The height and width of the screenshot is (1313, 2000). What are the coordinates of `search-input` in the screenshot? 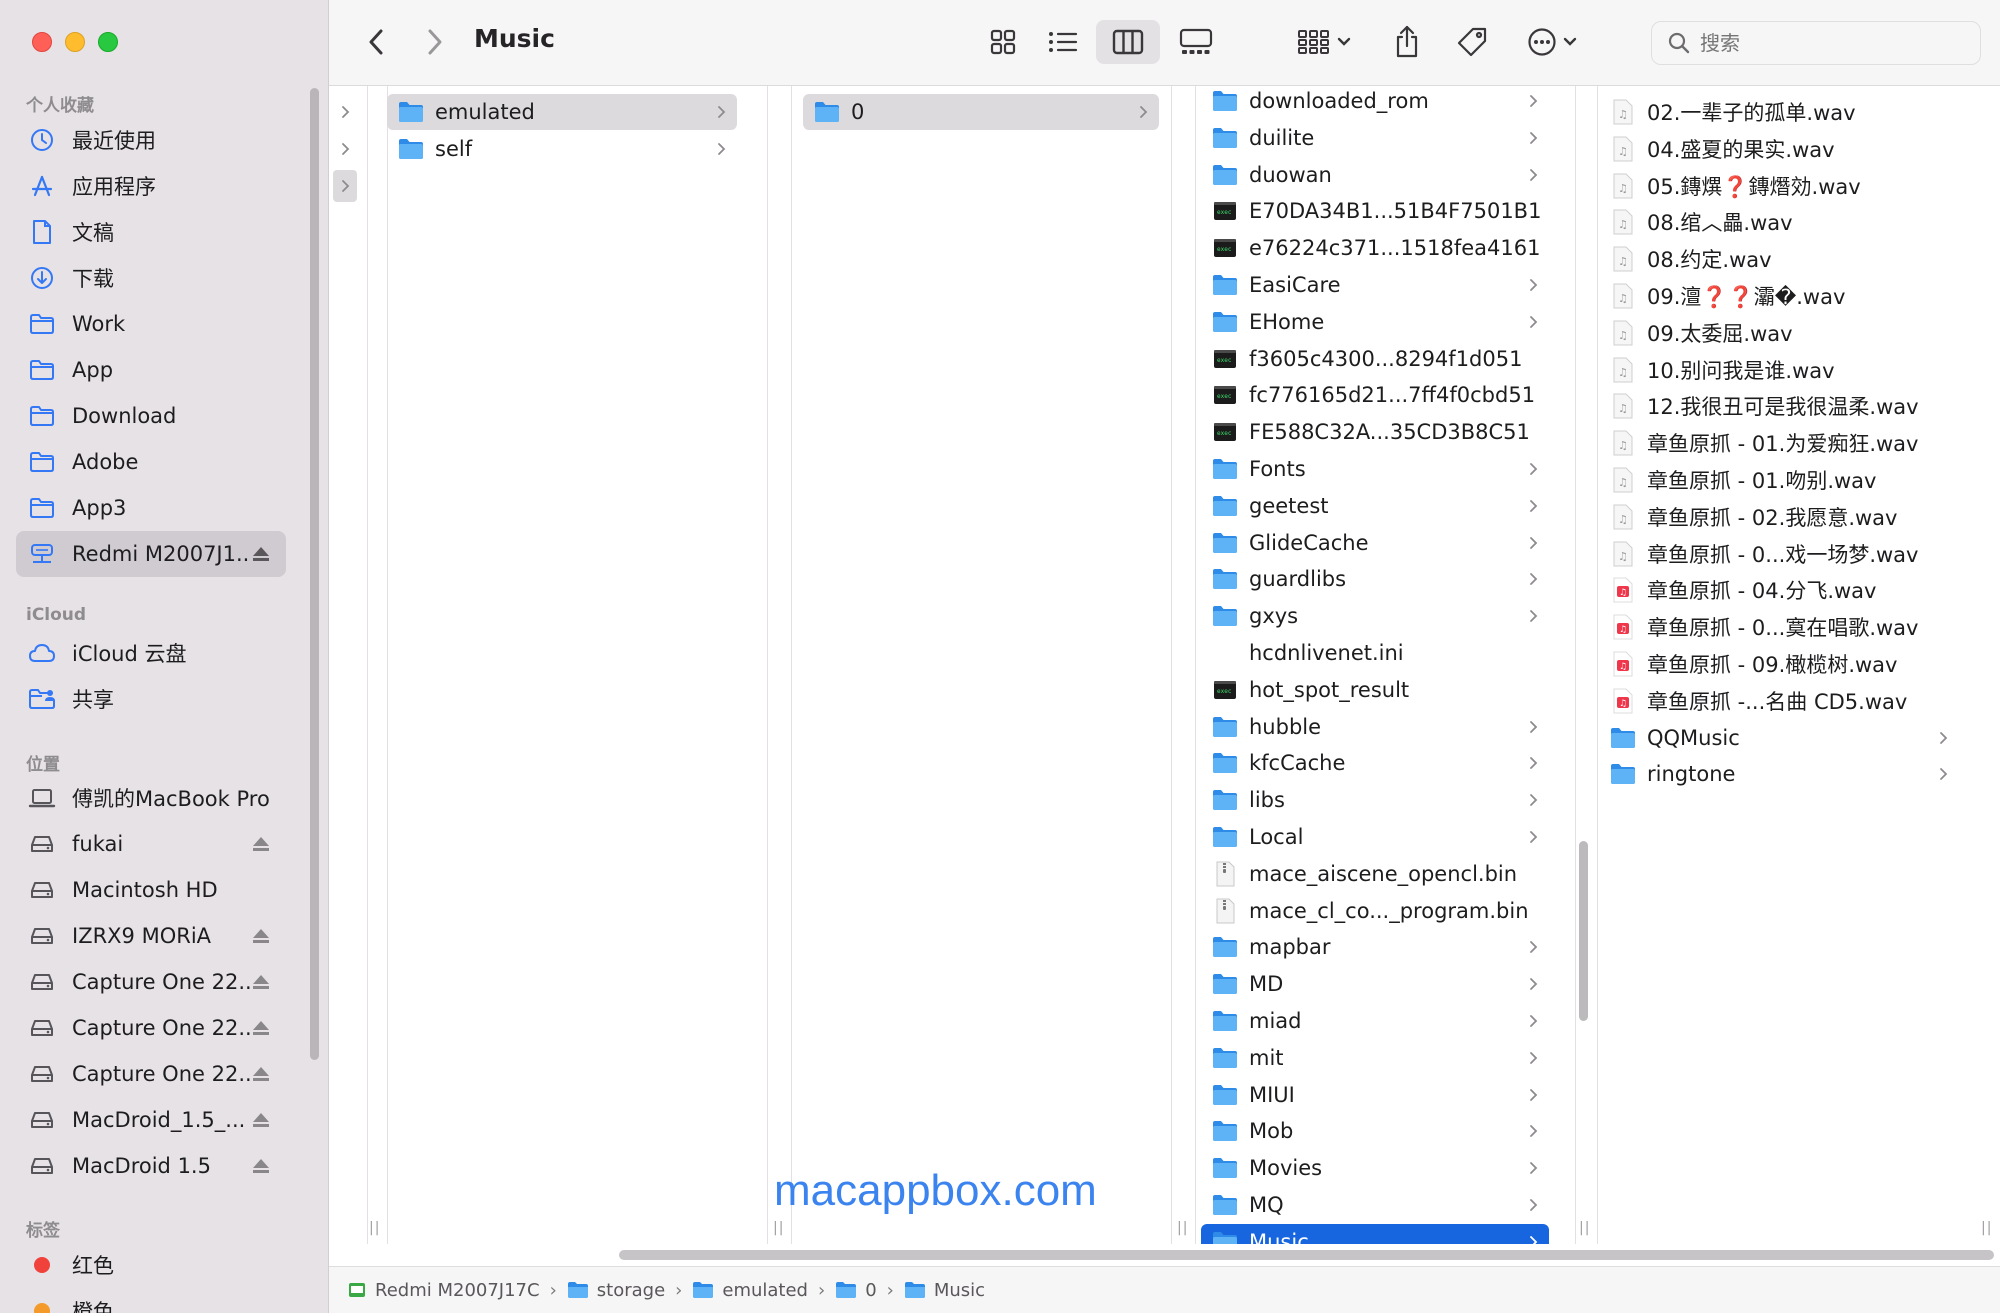 It's located at (1830, 43).